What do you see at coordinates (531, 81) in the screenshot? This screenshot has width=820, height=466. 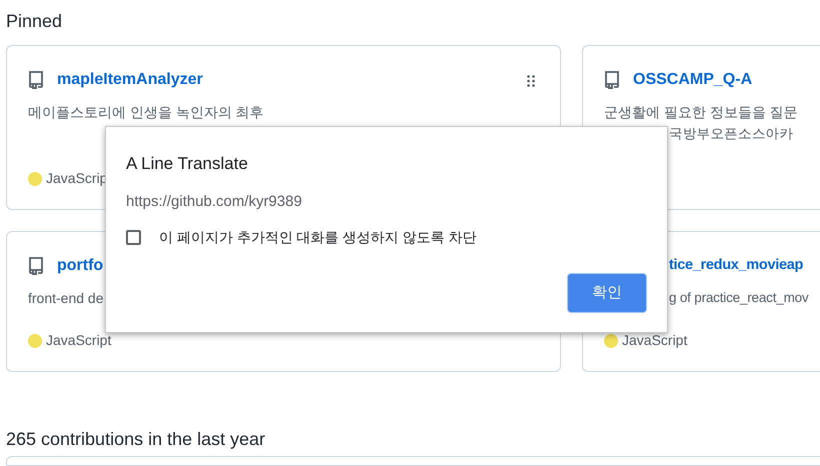 I see `drag-handle-icon` at bounding box center [531, 81].